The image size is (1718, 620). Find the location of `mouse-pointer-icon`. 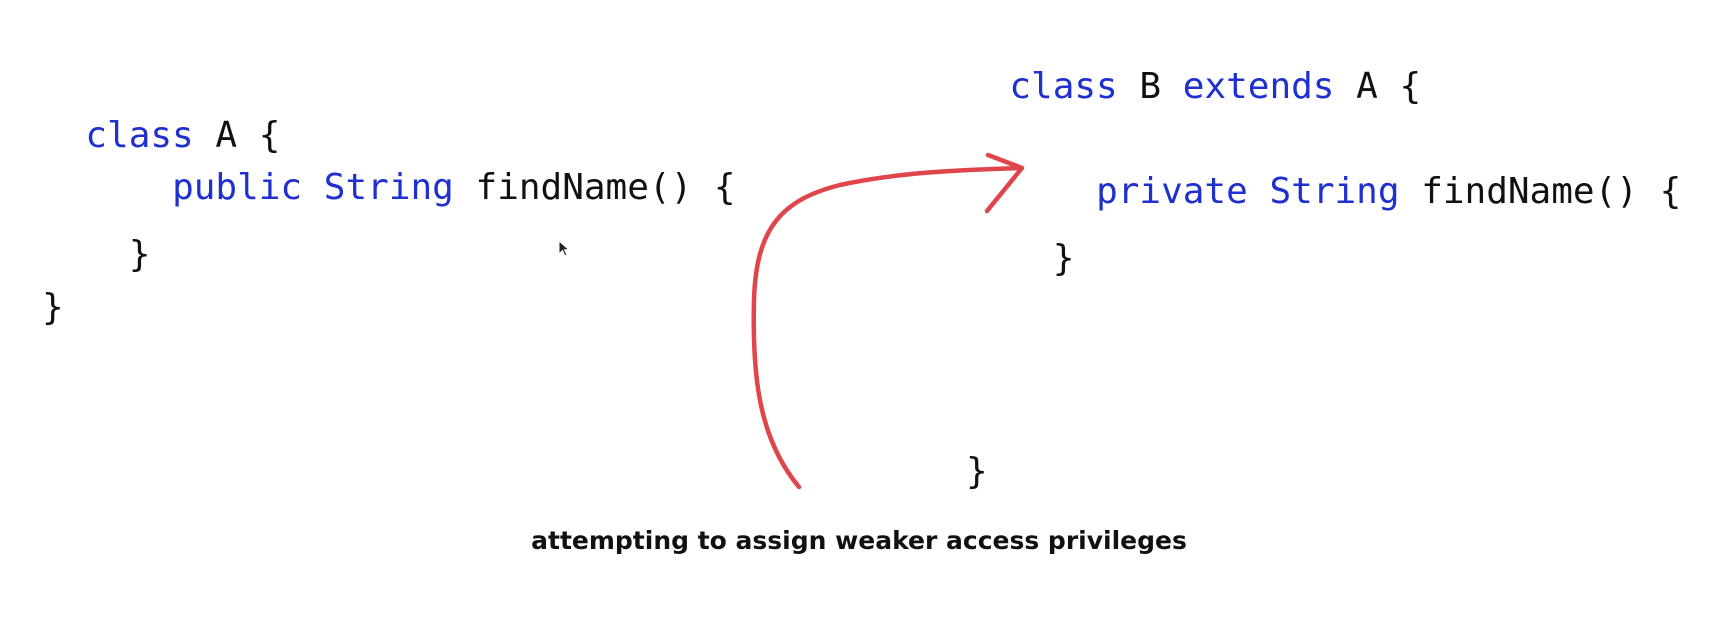

mouse-pointer-icon is located at coordinates (564, 248).